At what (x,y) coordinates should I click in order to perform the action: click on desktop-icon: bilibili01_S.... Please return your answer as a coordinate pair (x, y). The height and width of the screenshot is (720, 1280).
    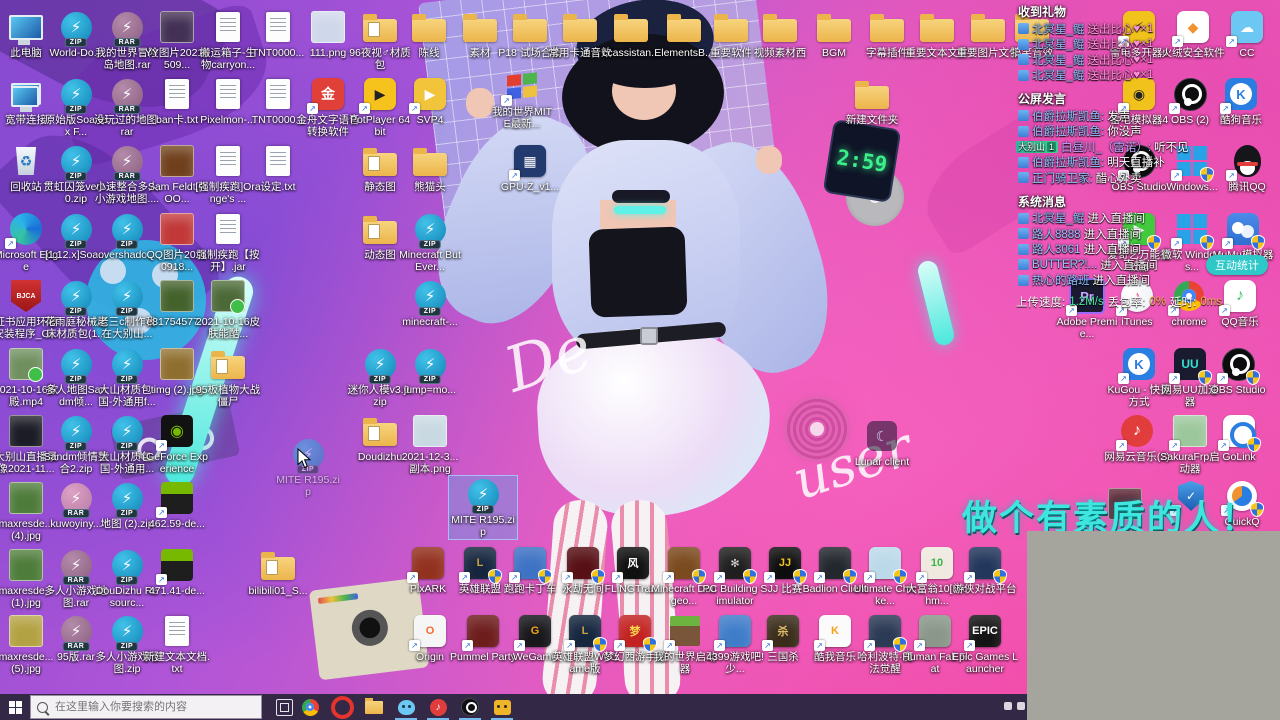
    Looking at the image, I should click on (278, 572).